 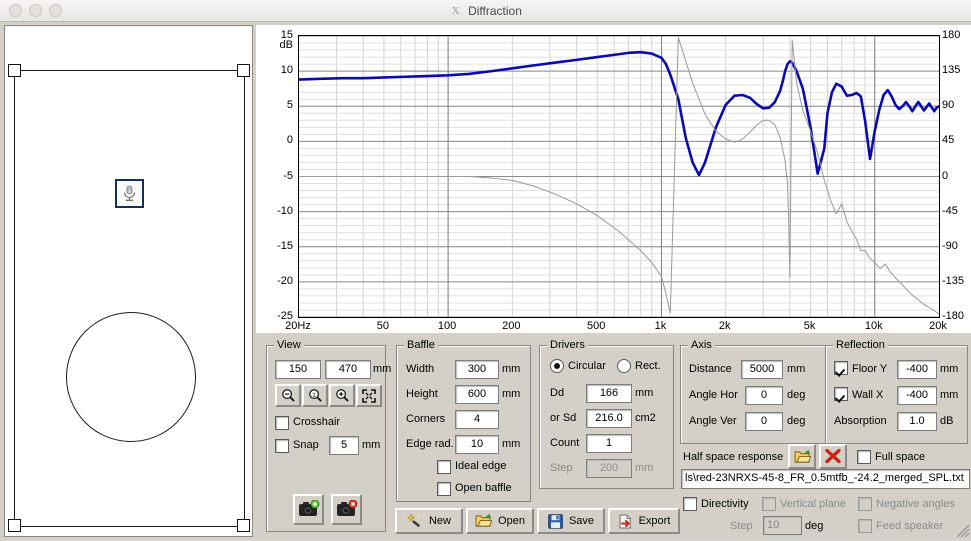 I want to click on resize-grip, so click(x=963, y=531).